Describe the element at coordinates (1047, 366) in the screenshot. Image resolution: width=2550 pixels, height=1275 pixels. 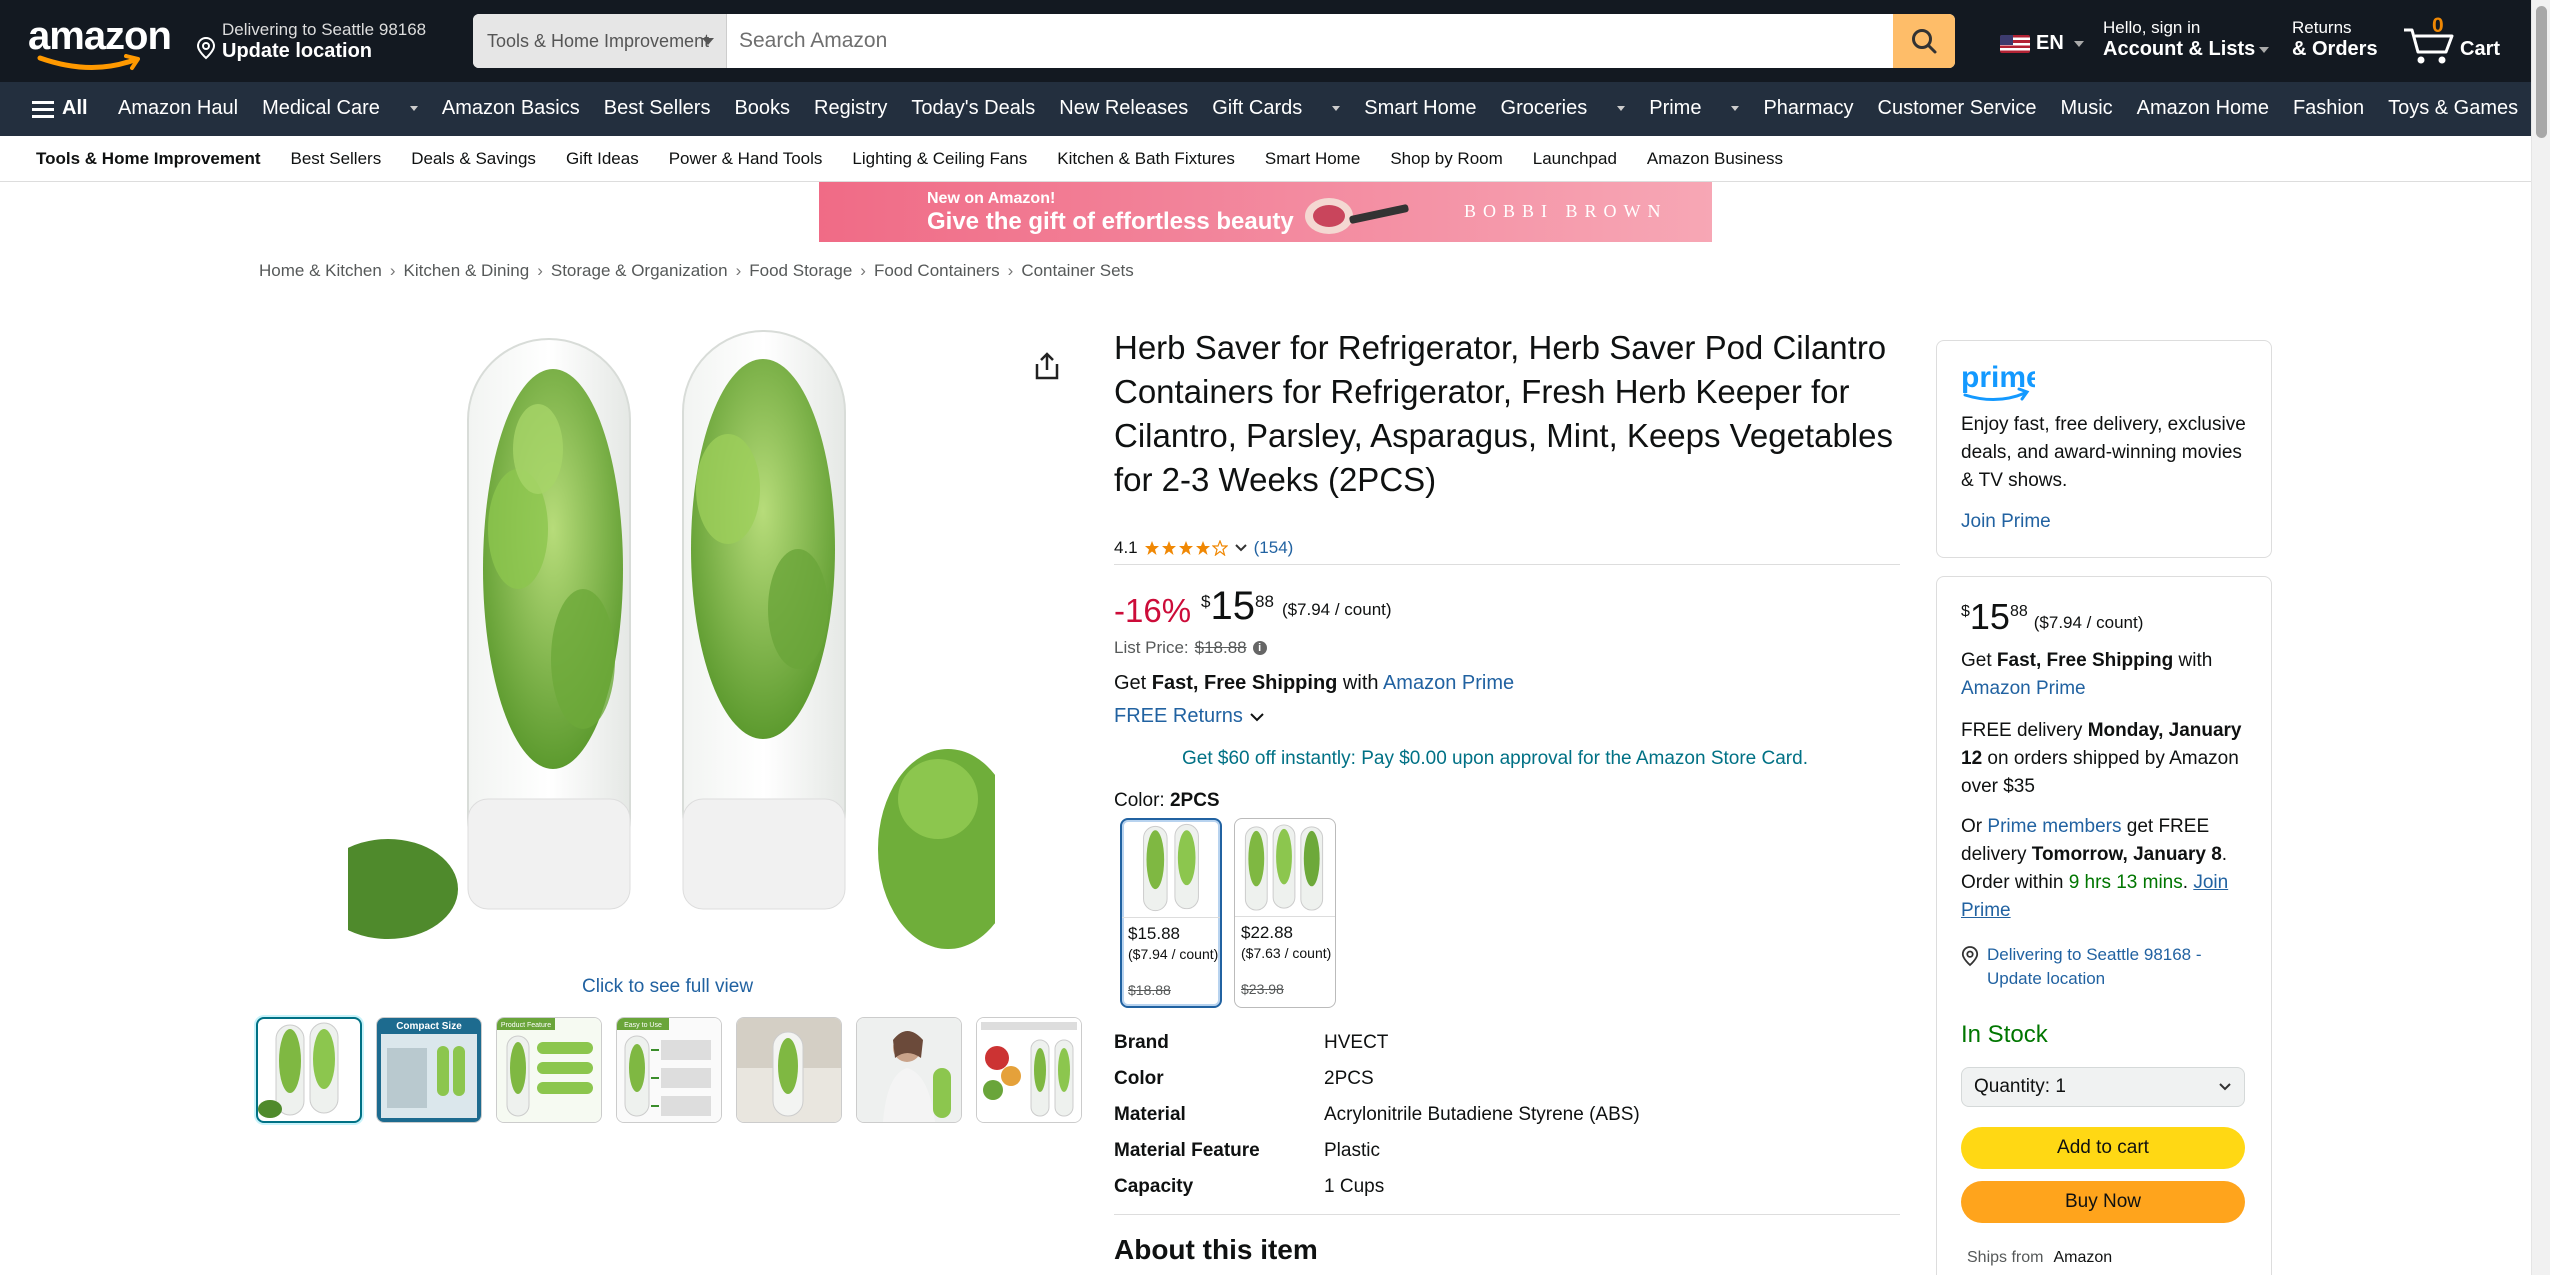
I see `share-icon` at that location.